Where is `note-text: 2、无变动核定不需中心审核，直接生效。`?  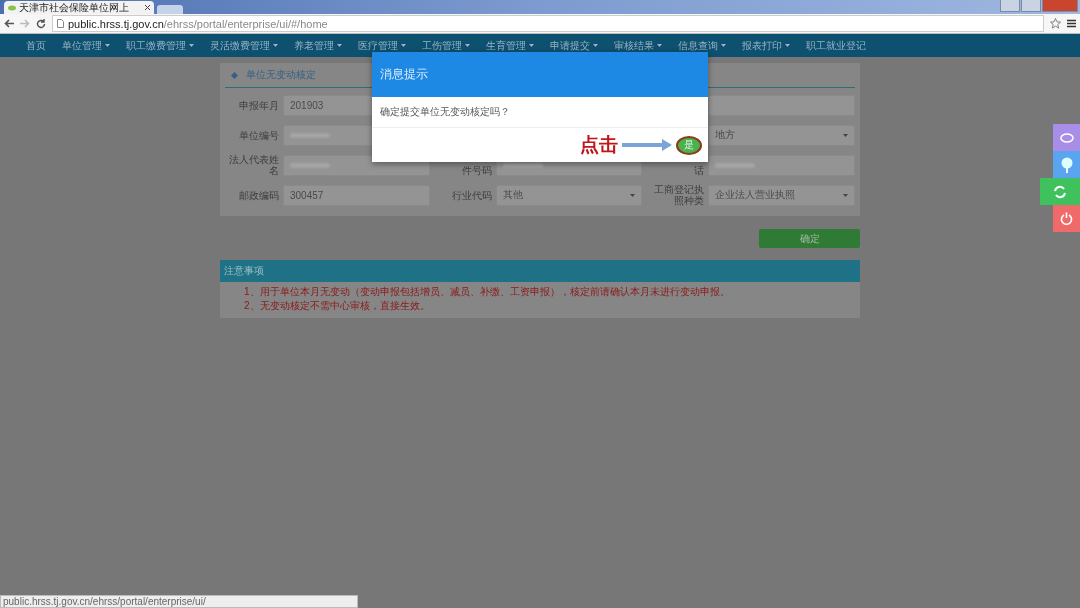
note-text: 2、无变动核定不需中心审核，直接生效。 is located at coordinates (337, 306).